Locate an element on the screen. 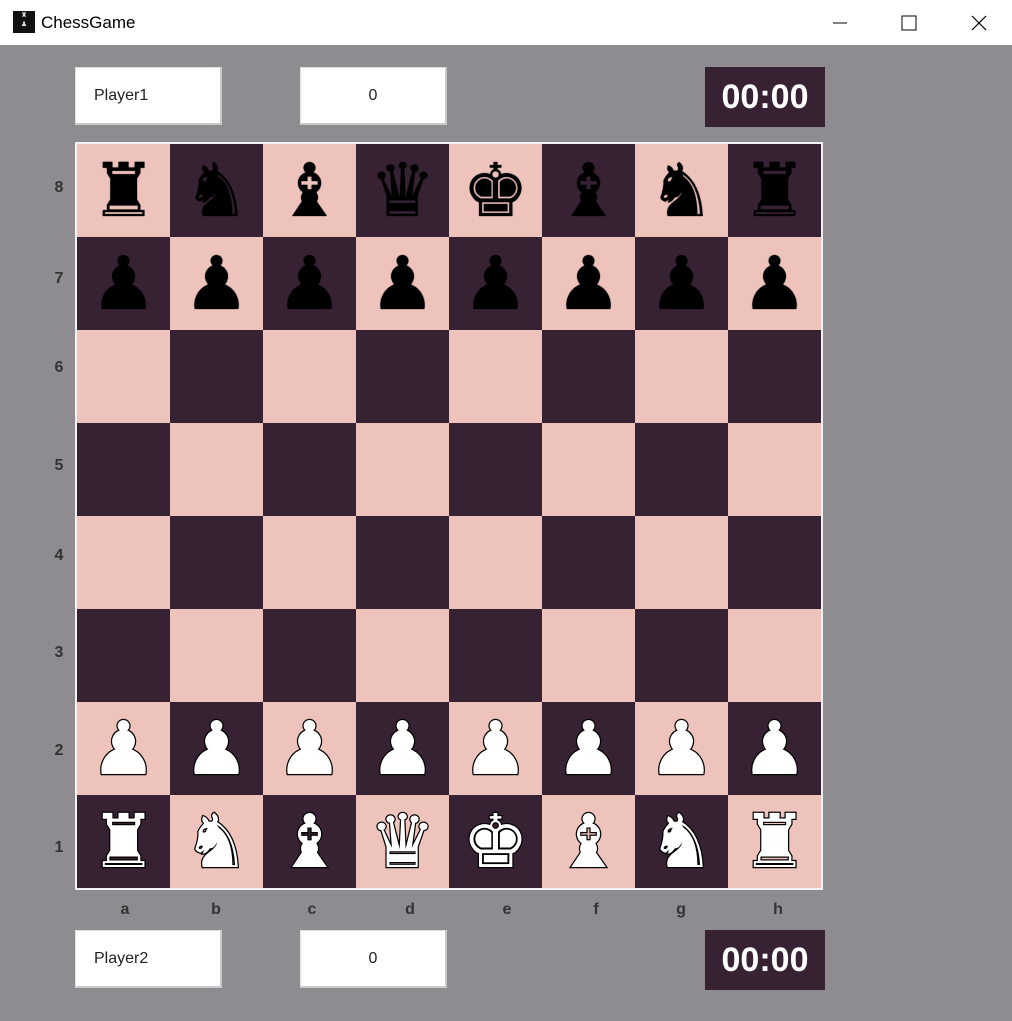 The height and width of the screenshot is (1021, 1012). player2-score-field: 0 is located at coordinates (373, 959).